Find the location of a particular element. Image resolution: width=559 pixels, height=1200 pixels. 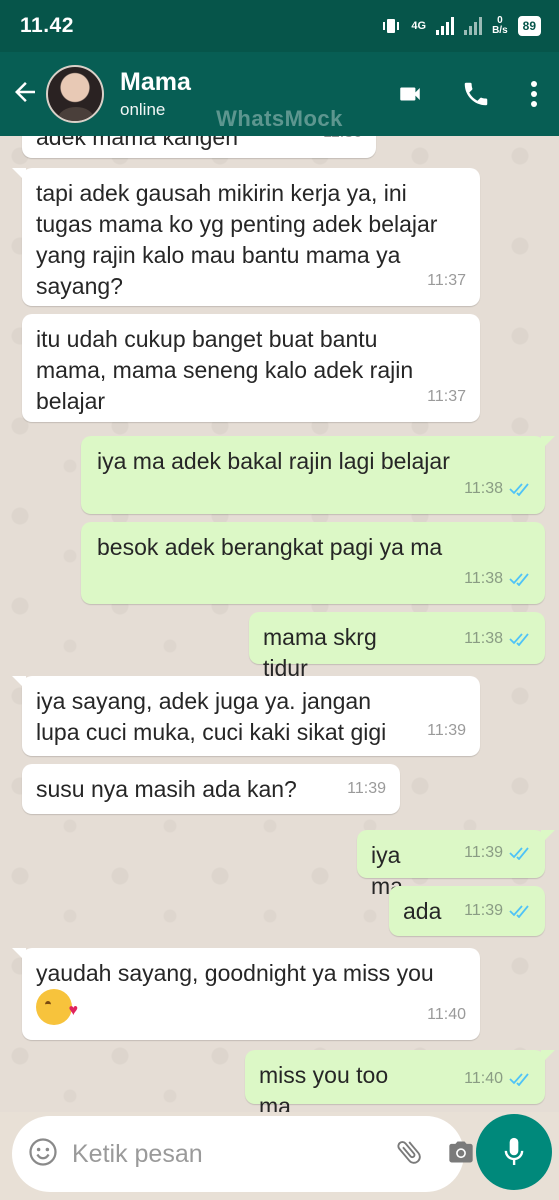

message-text: yaudah sayang, goodnight ya miss you is located at coordinates (235, 973).